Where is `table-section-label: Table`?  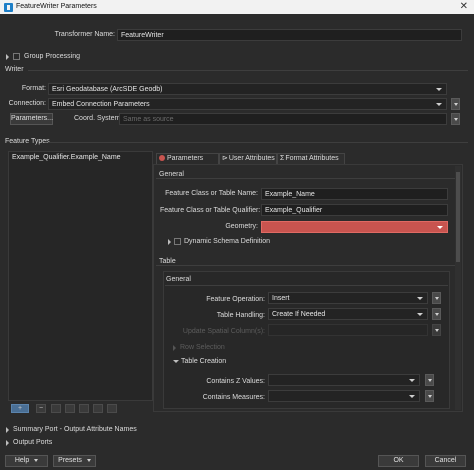 table-section-label: Table is located at coordinates (167, 261).